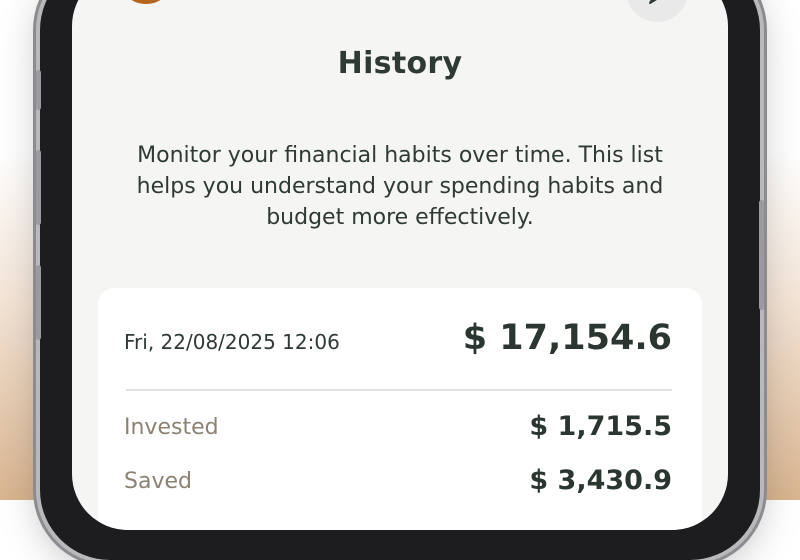 The height and width of the screenshot is (560, 800). Describe the element at coordinates (232, 342) in the screenshot. I see `entry-date: Fri, 22/08/2025 12:06` at that location.